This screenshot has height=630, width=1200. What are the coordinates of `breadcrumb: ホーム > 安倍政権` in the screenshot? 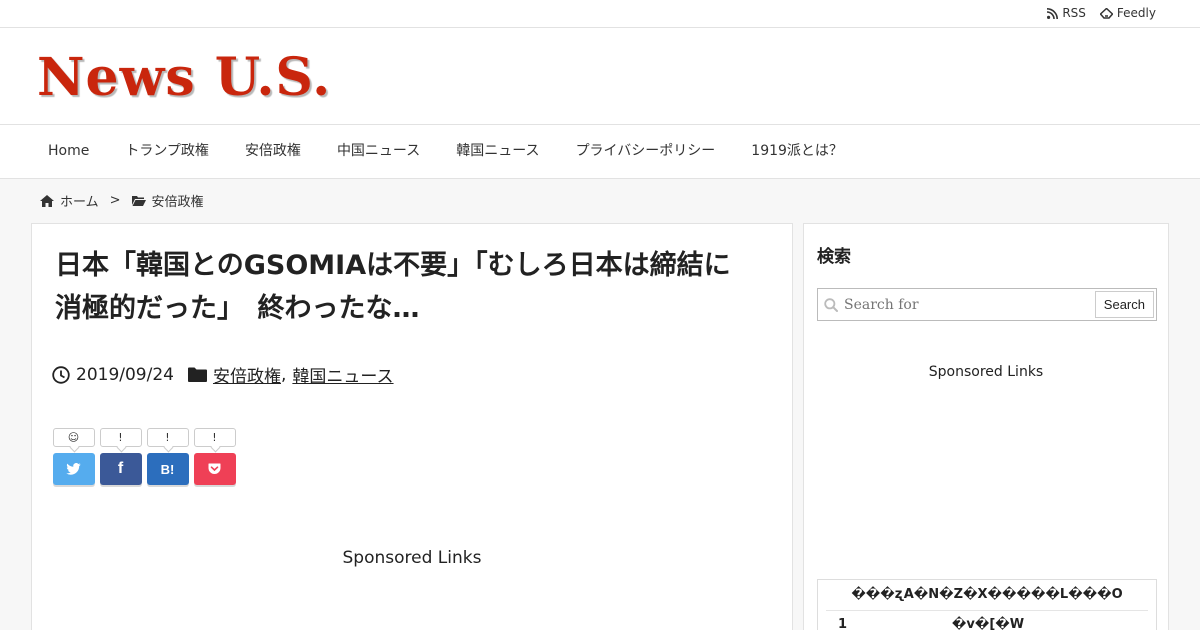 It's located at (122, 200).